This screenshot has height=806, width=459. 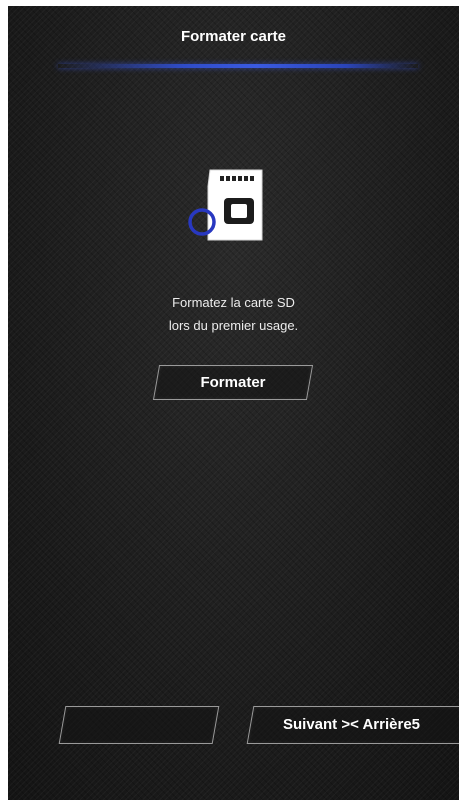 I want to click on format-button: Formater, so click(x=233, y=382).